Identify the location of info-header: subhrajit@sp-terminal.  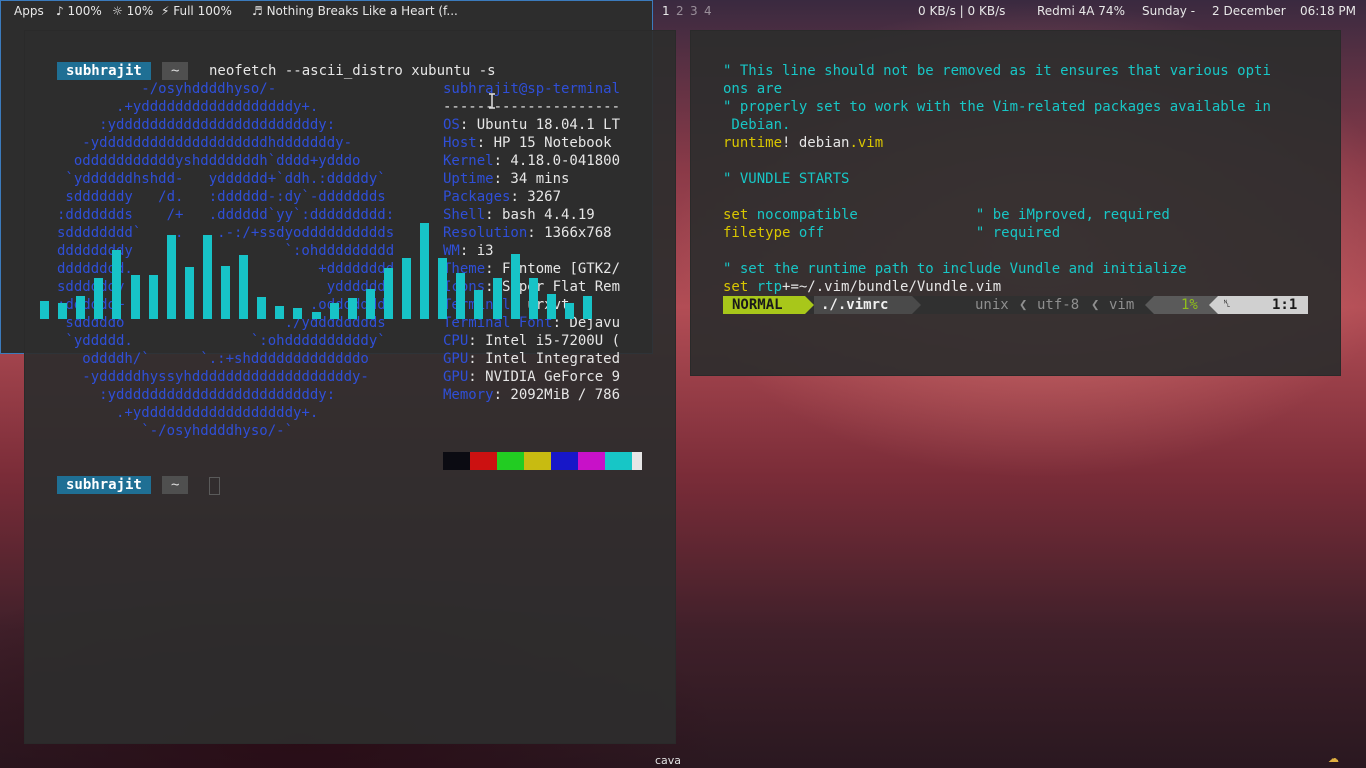
(532, 89).